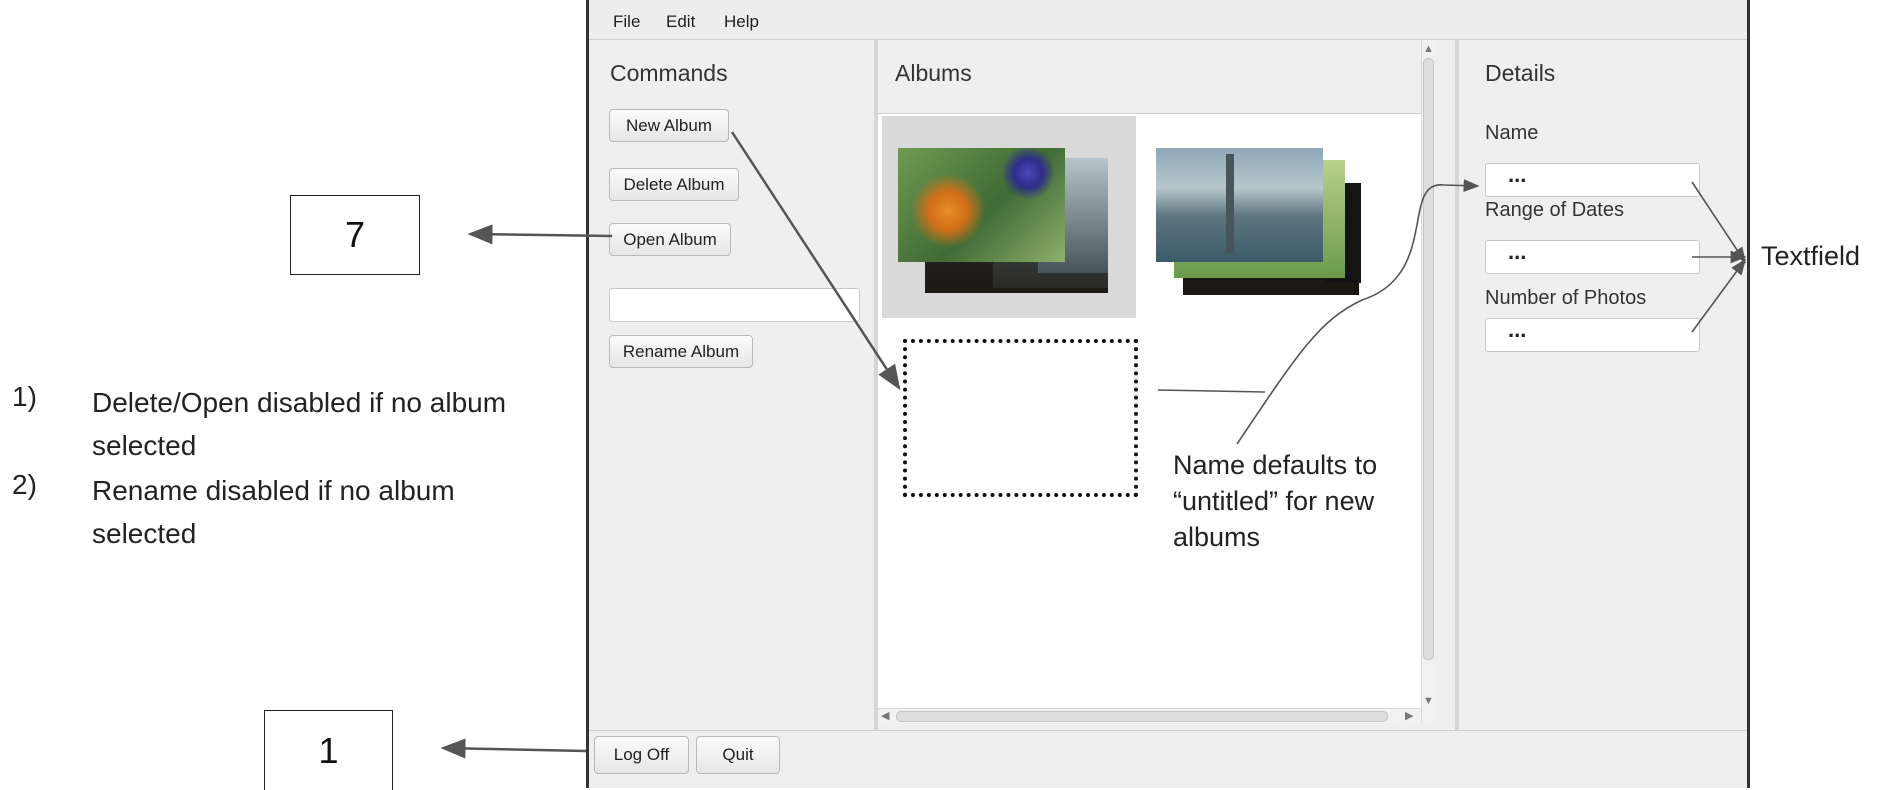 The height and width of the screenshot is (790, 1886). What do you see at coordinates (1149, 77) in the screenshot?
I see `albums-header: Albums` at bounding box center [1149, 77].